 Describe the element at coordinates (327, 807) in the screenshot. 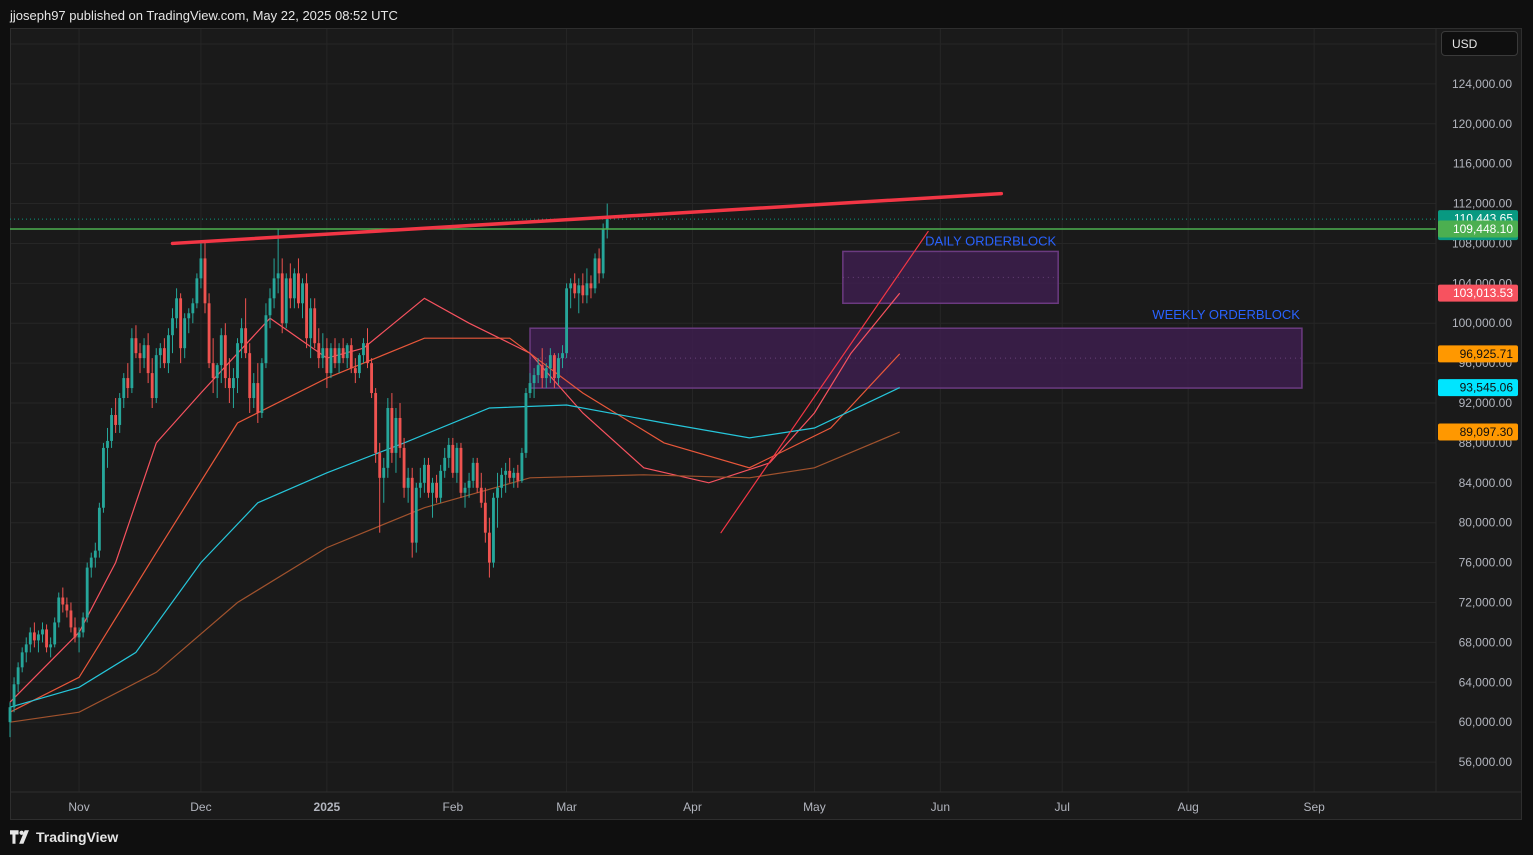

I see `x-tick-label: 2025` at that location.